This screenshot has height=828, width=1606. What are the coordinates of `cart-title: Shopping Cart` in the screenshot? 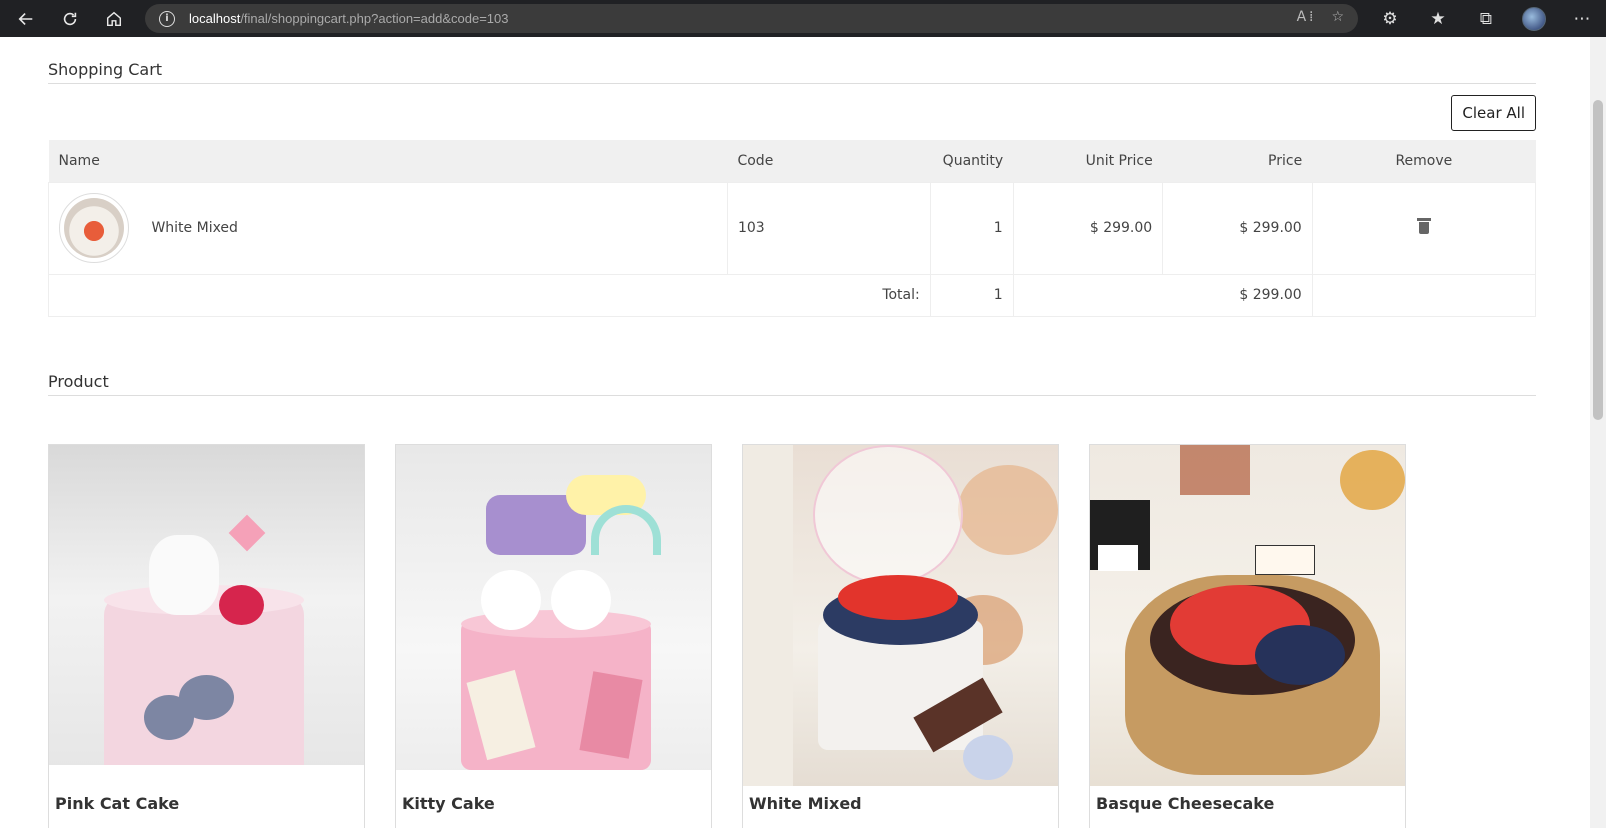 It's located at (792, 60).